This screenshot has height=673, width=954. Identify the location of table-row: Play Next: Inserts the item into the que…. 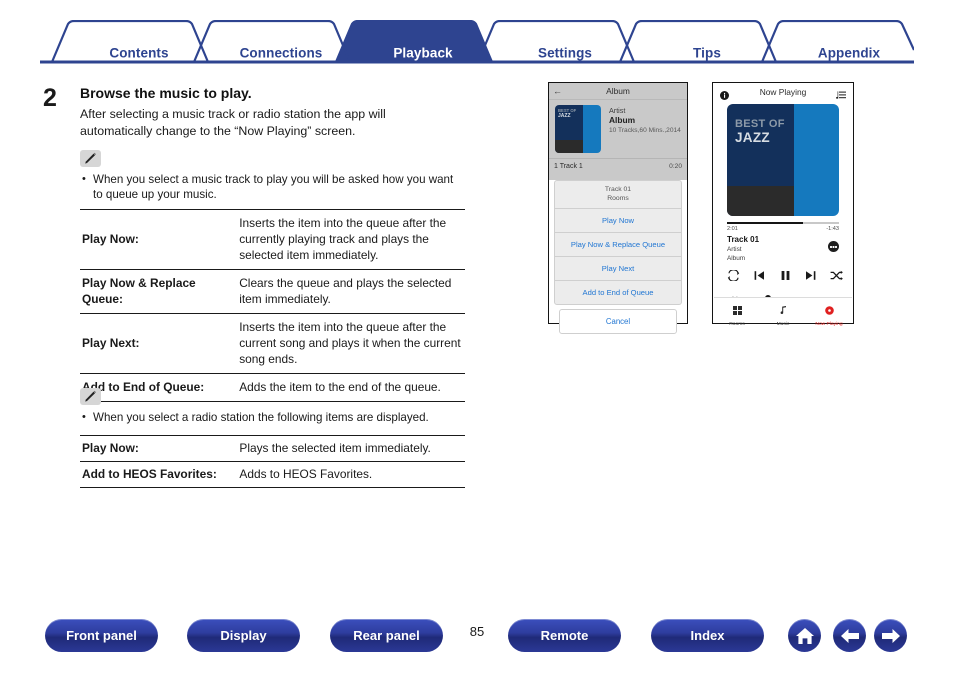
(272, 343).